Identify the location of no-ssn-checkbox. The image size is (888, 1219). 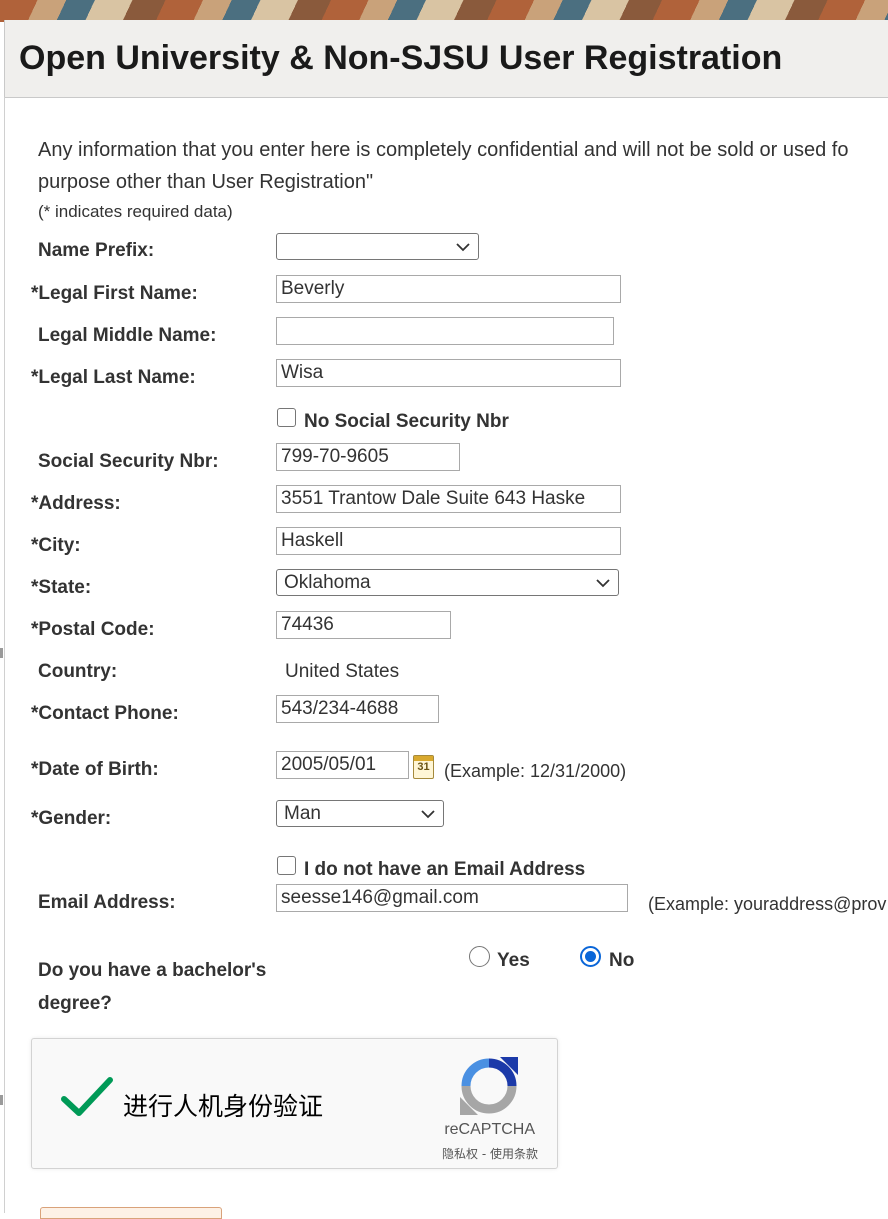
(286, 417).